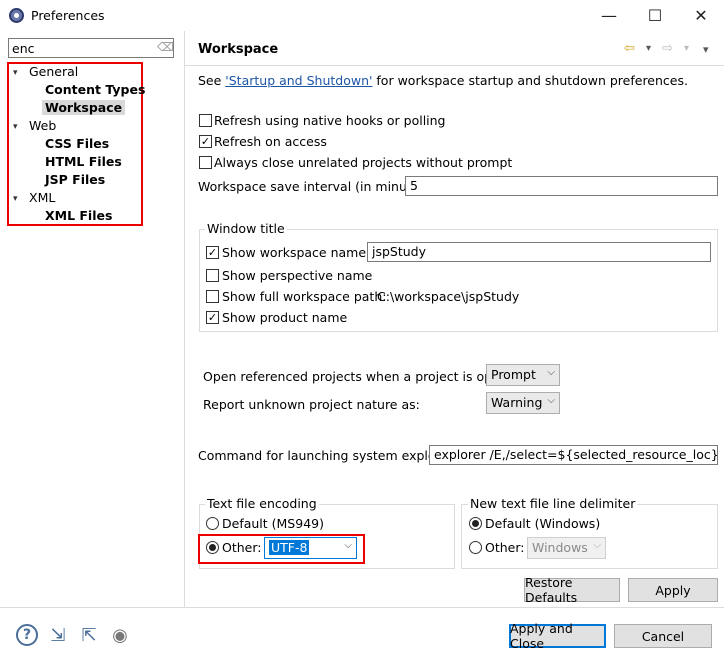 The height and width of the screenshot is (661, 724). I want to click on open-referenced-select: Prompt ⌵, so click(523, 375).